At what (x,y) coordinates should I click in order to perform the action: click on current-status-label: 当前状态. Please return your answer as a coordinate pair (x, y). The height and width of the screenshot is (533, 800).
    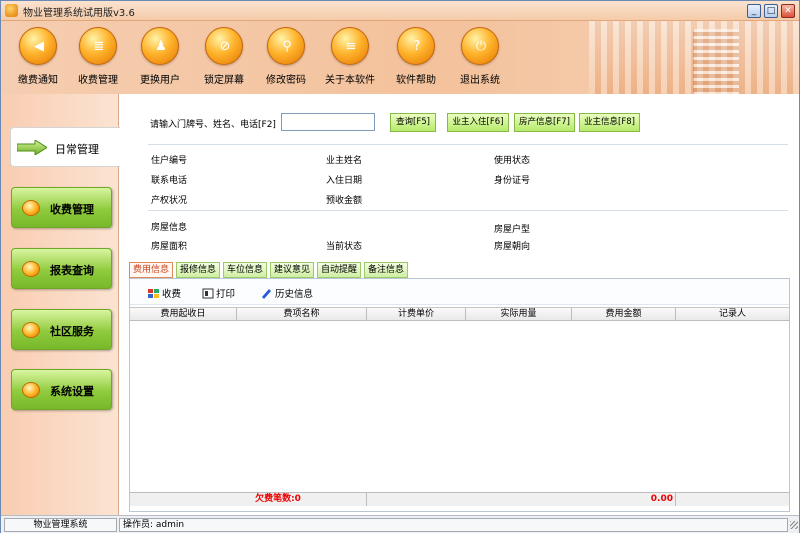
    Looking at the image, I should click on (344, 247).